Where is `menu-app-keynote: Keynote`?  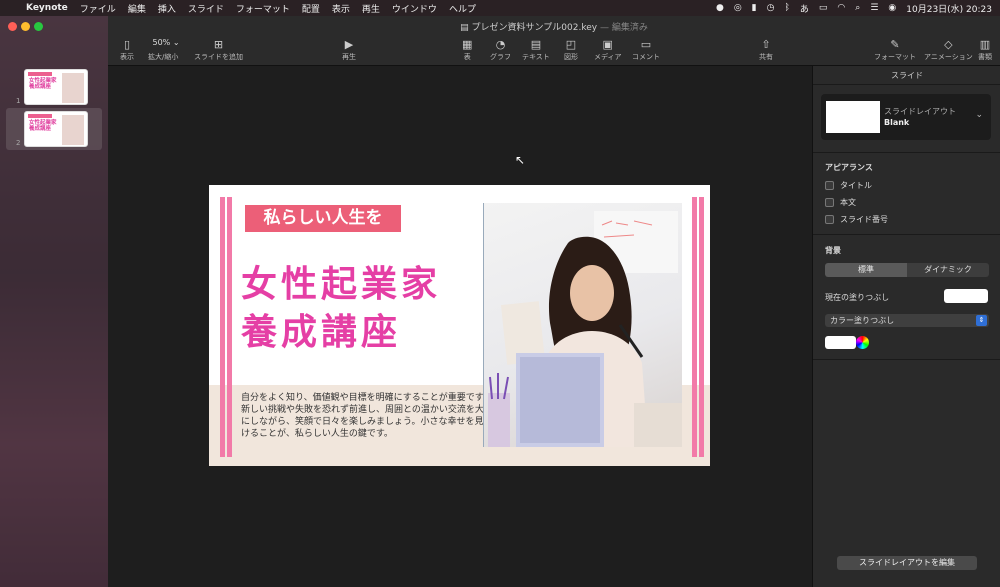 menu-app-keynote: Keynote is located at coordinates (47, 8).